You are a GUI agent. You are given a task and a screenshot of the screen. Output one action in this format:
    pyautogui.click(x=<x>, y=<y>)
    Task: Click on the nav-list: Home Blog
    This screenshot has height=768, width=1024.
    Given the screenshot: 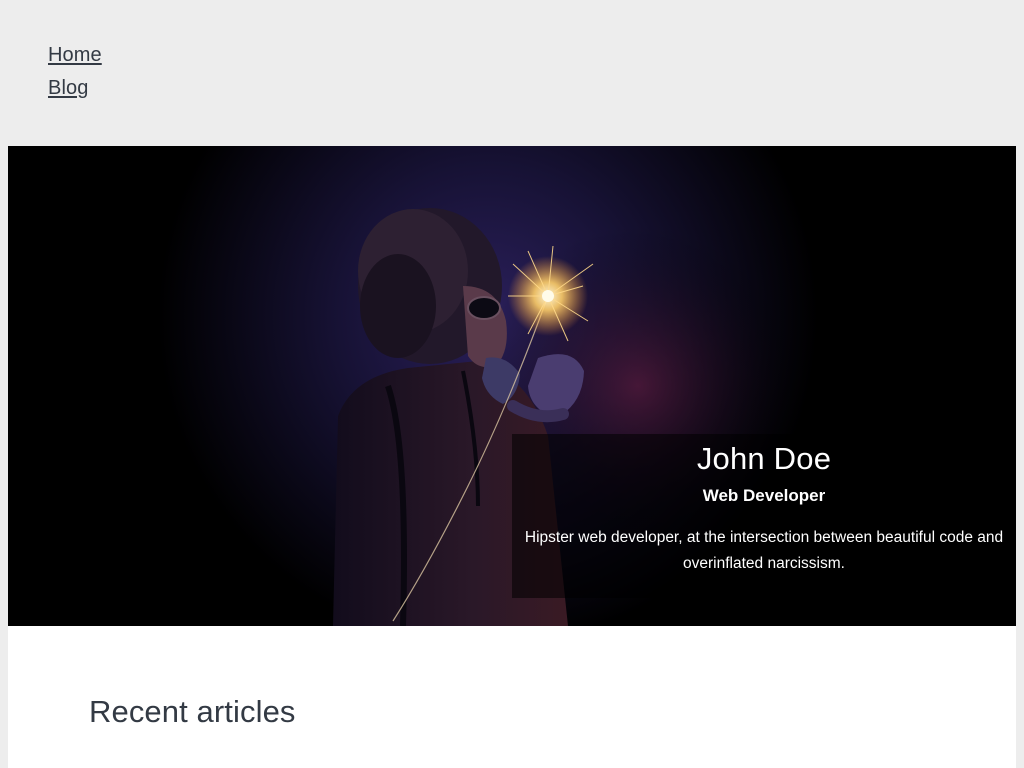 What is the action you would take?
    pyautogui.click(x=512, y=77)
    